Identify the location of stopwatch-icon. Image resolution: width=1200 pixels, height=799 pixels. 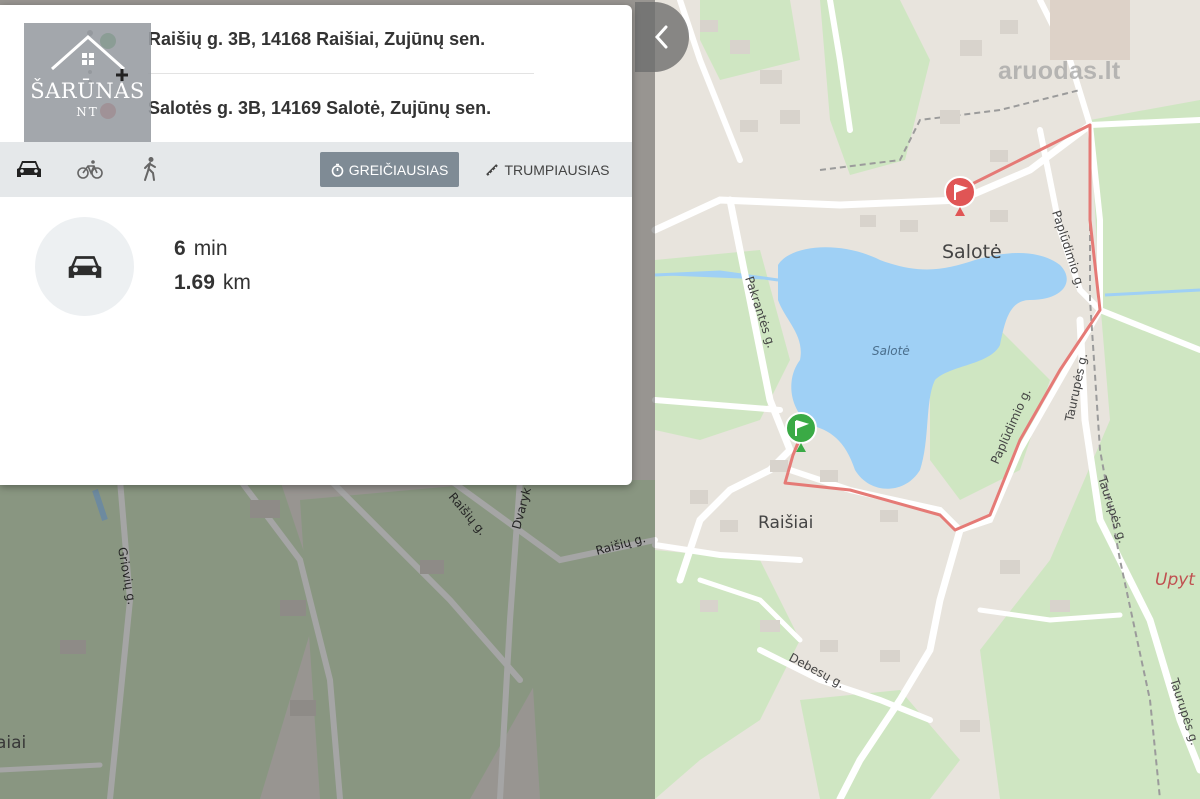
(337, 170).